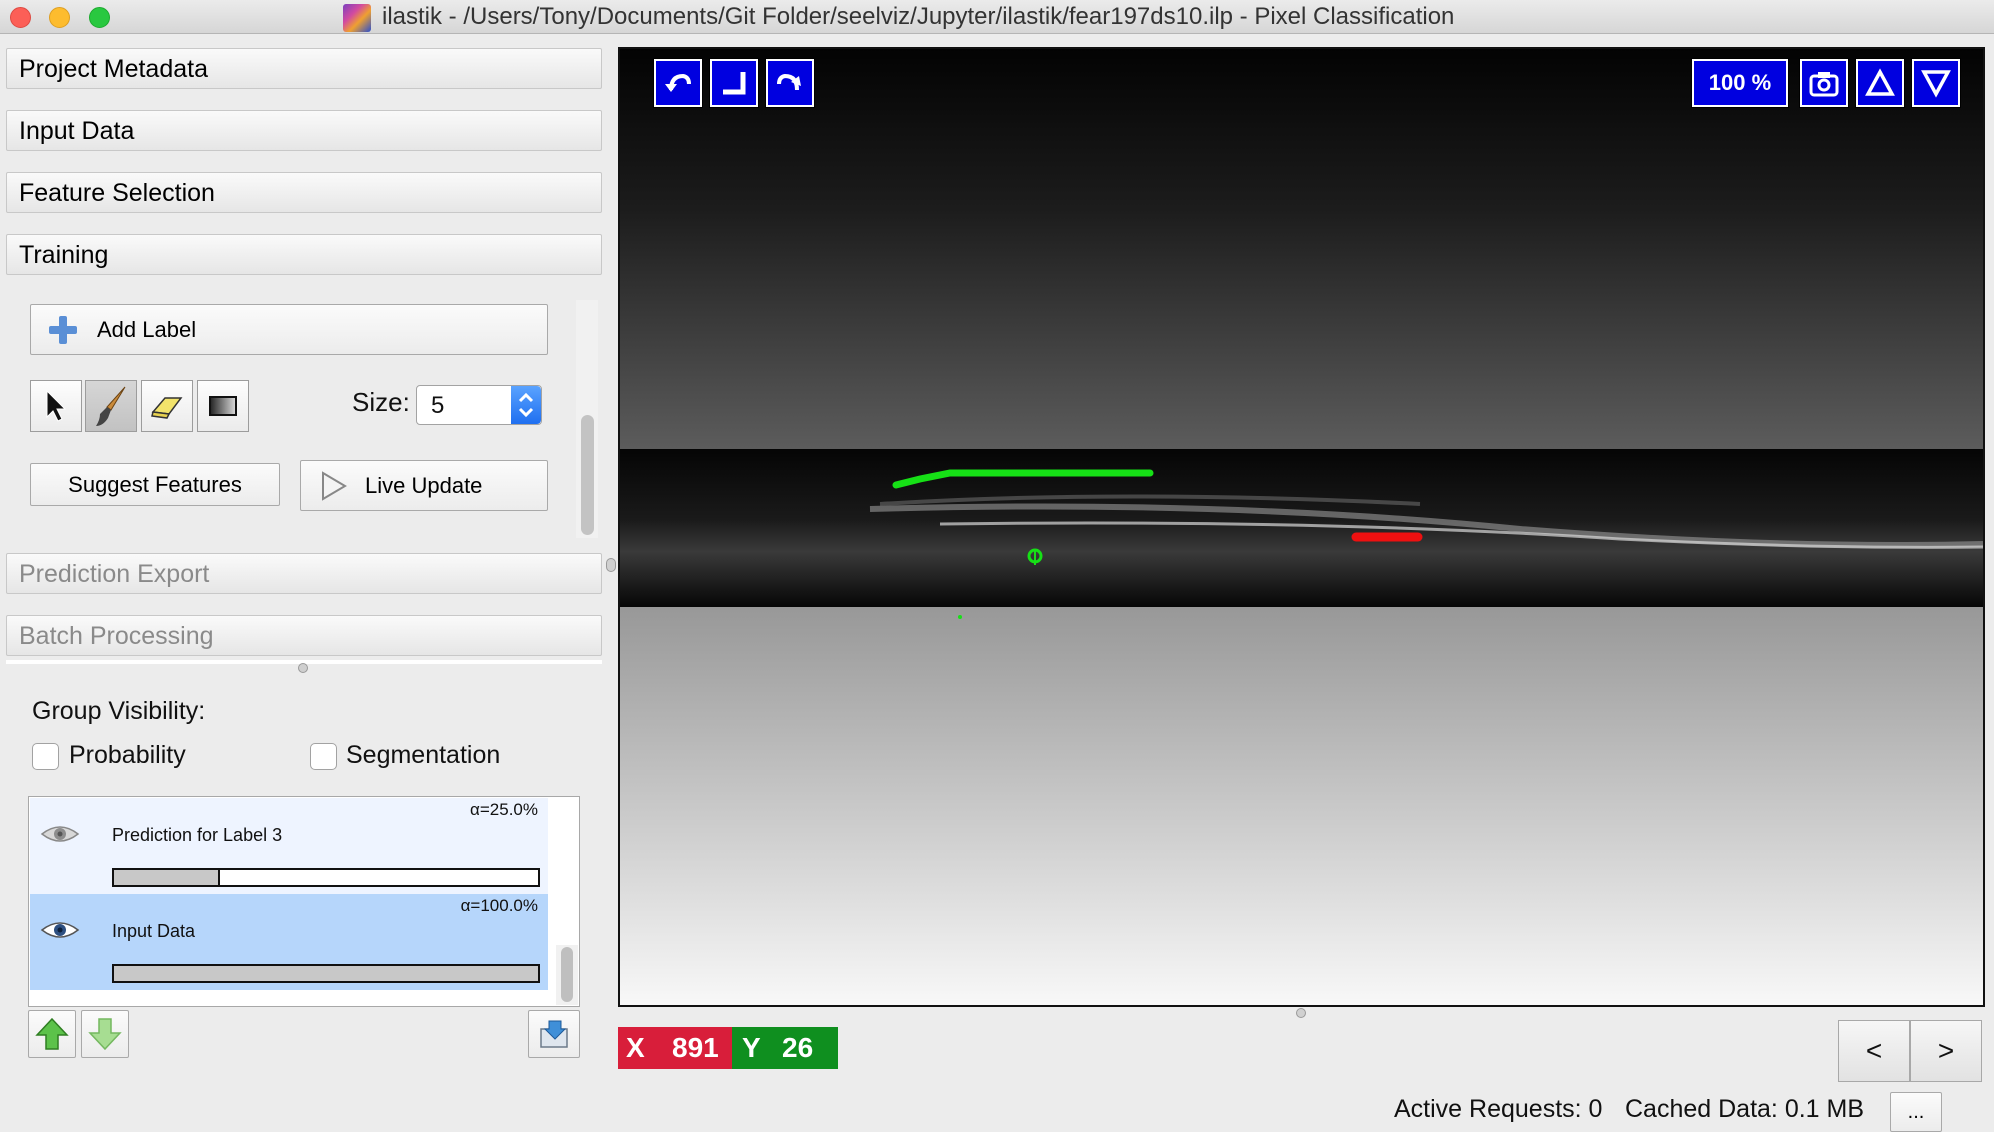 This screenshot has width=1994, height=1132. What do you see at coordinates (479, 405) in the screenshot?
I see `brush-size-spinbox: 5` at bounding box center [479, 405].